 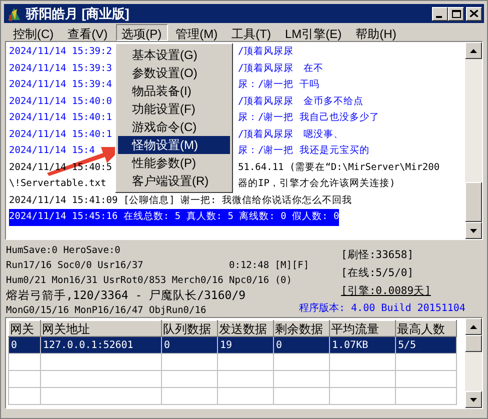 I want to click on maximize-icon, so click(x=456, y=14).